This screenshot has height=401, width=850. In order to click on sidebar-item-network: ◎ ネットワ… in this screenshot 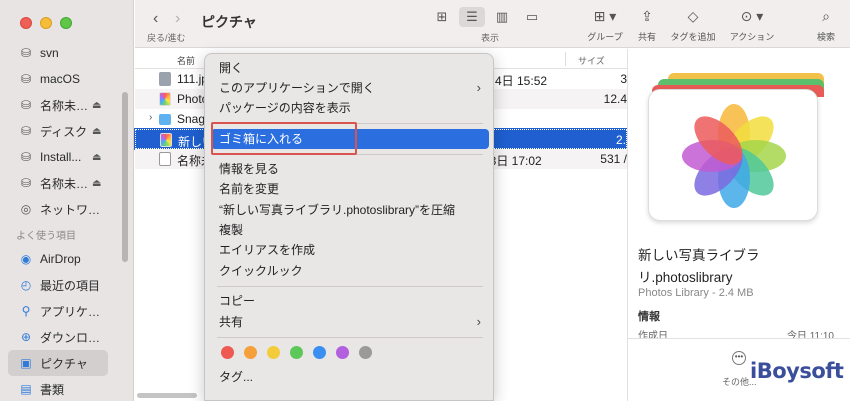, I will do `click(67, 209)`.